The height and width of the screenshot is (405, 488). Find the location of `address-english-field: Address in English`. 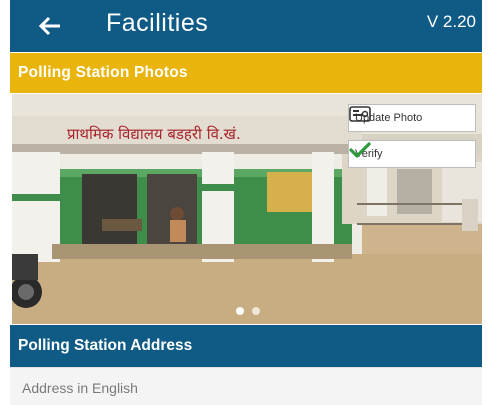

address-english-field: Address in English is located at coordinates (246, 386).